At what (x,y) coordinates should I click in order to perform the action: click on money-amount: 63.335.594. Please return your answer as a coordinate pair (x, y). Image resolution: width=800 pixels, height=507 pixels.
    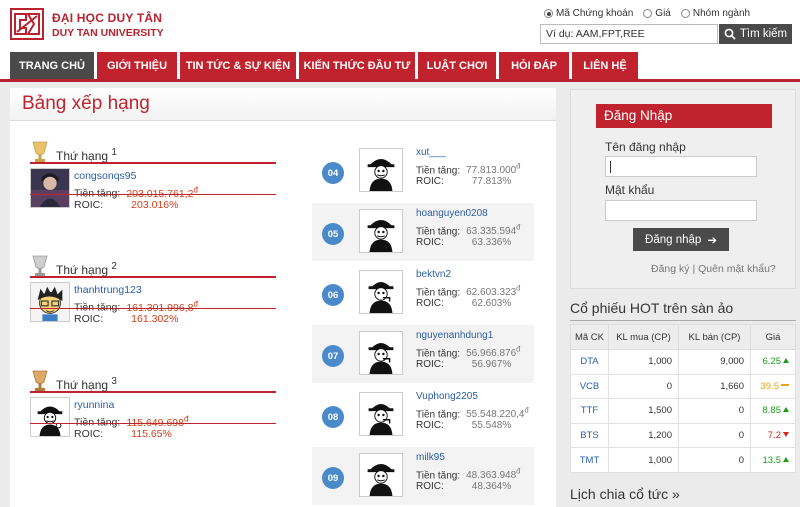
    Looking at the image, I should click on (491, 232).